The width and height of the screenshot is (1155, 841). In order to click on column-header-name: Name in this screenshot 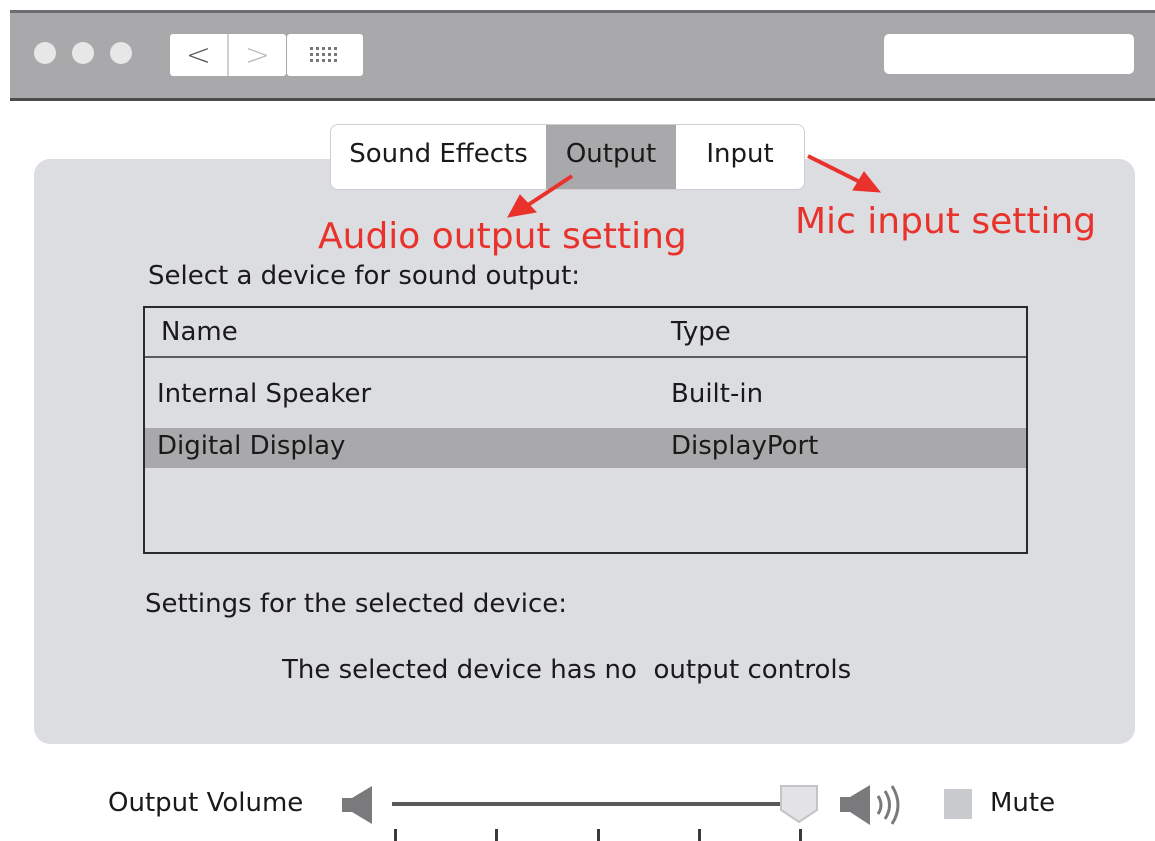, I will do `click(199, 332)`.